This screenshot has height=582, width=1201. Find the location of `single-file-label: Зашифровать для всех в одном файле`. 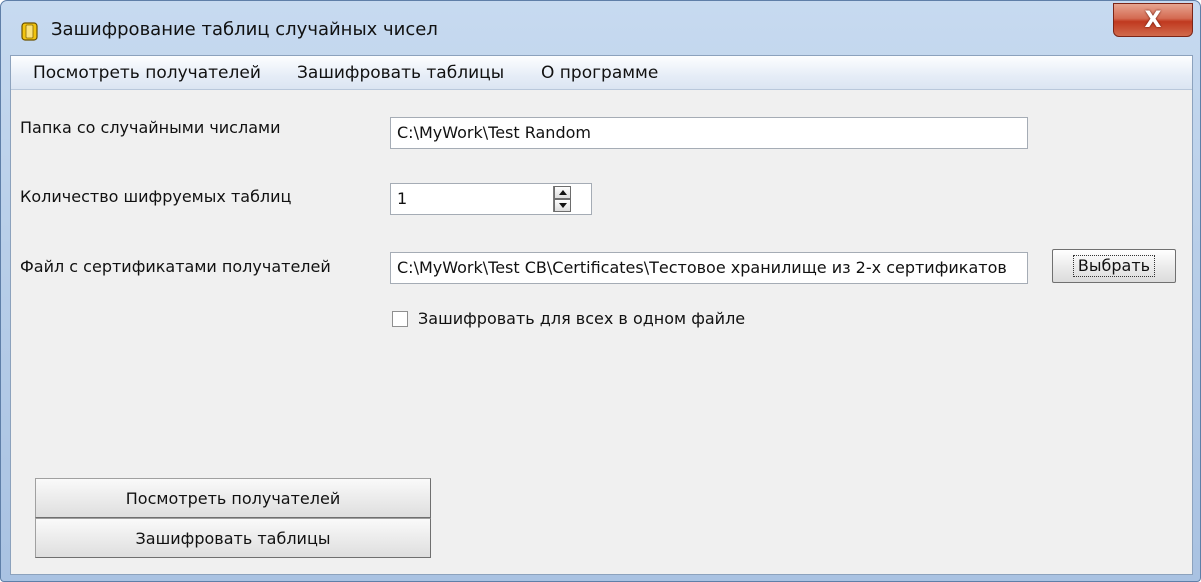

single-file-label: Зашифровать для всех в одном файле is located at coordinates (581, 319).